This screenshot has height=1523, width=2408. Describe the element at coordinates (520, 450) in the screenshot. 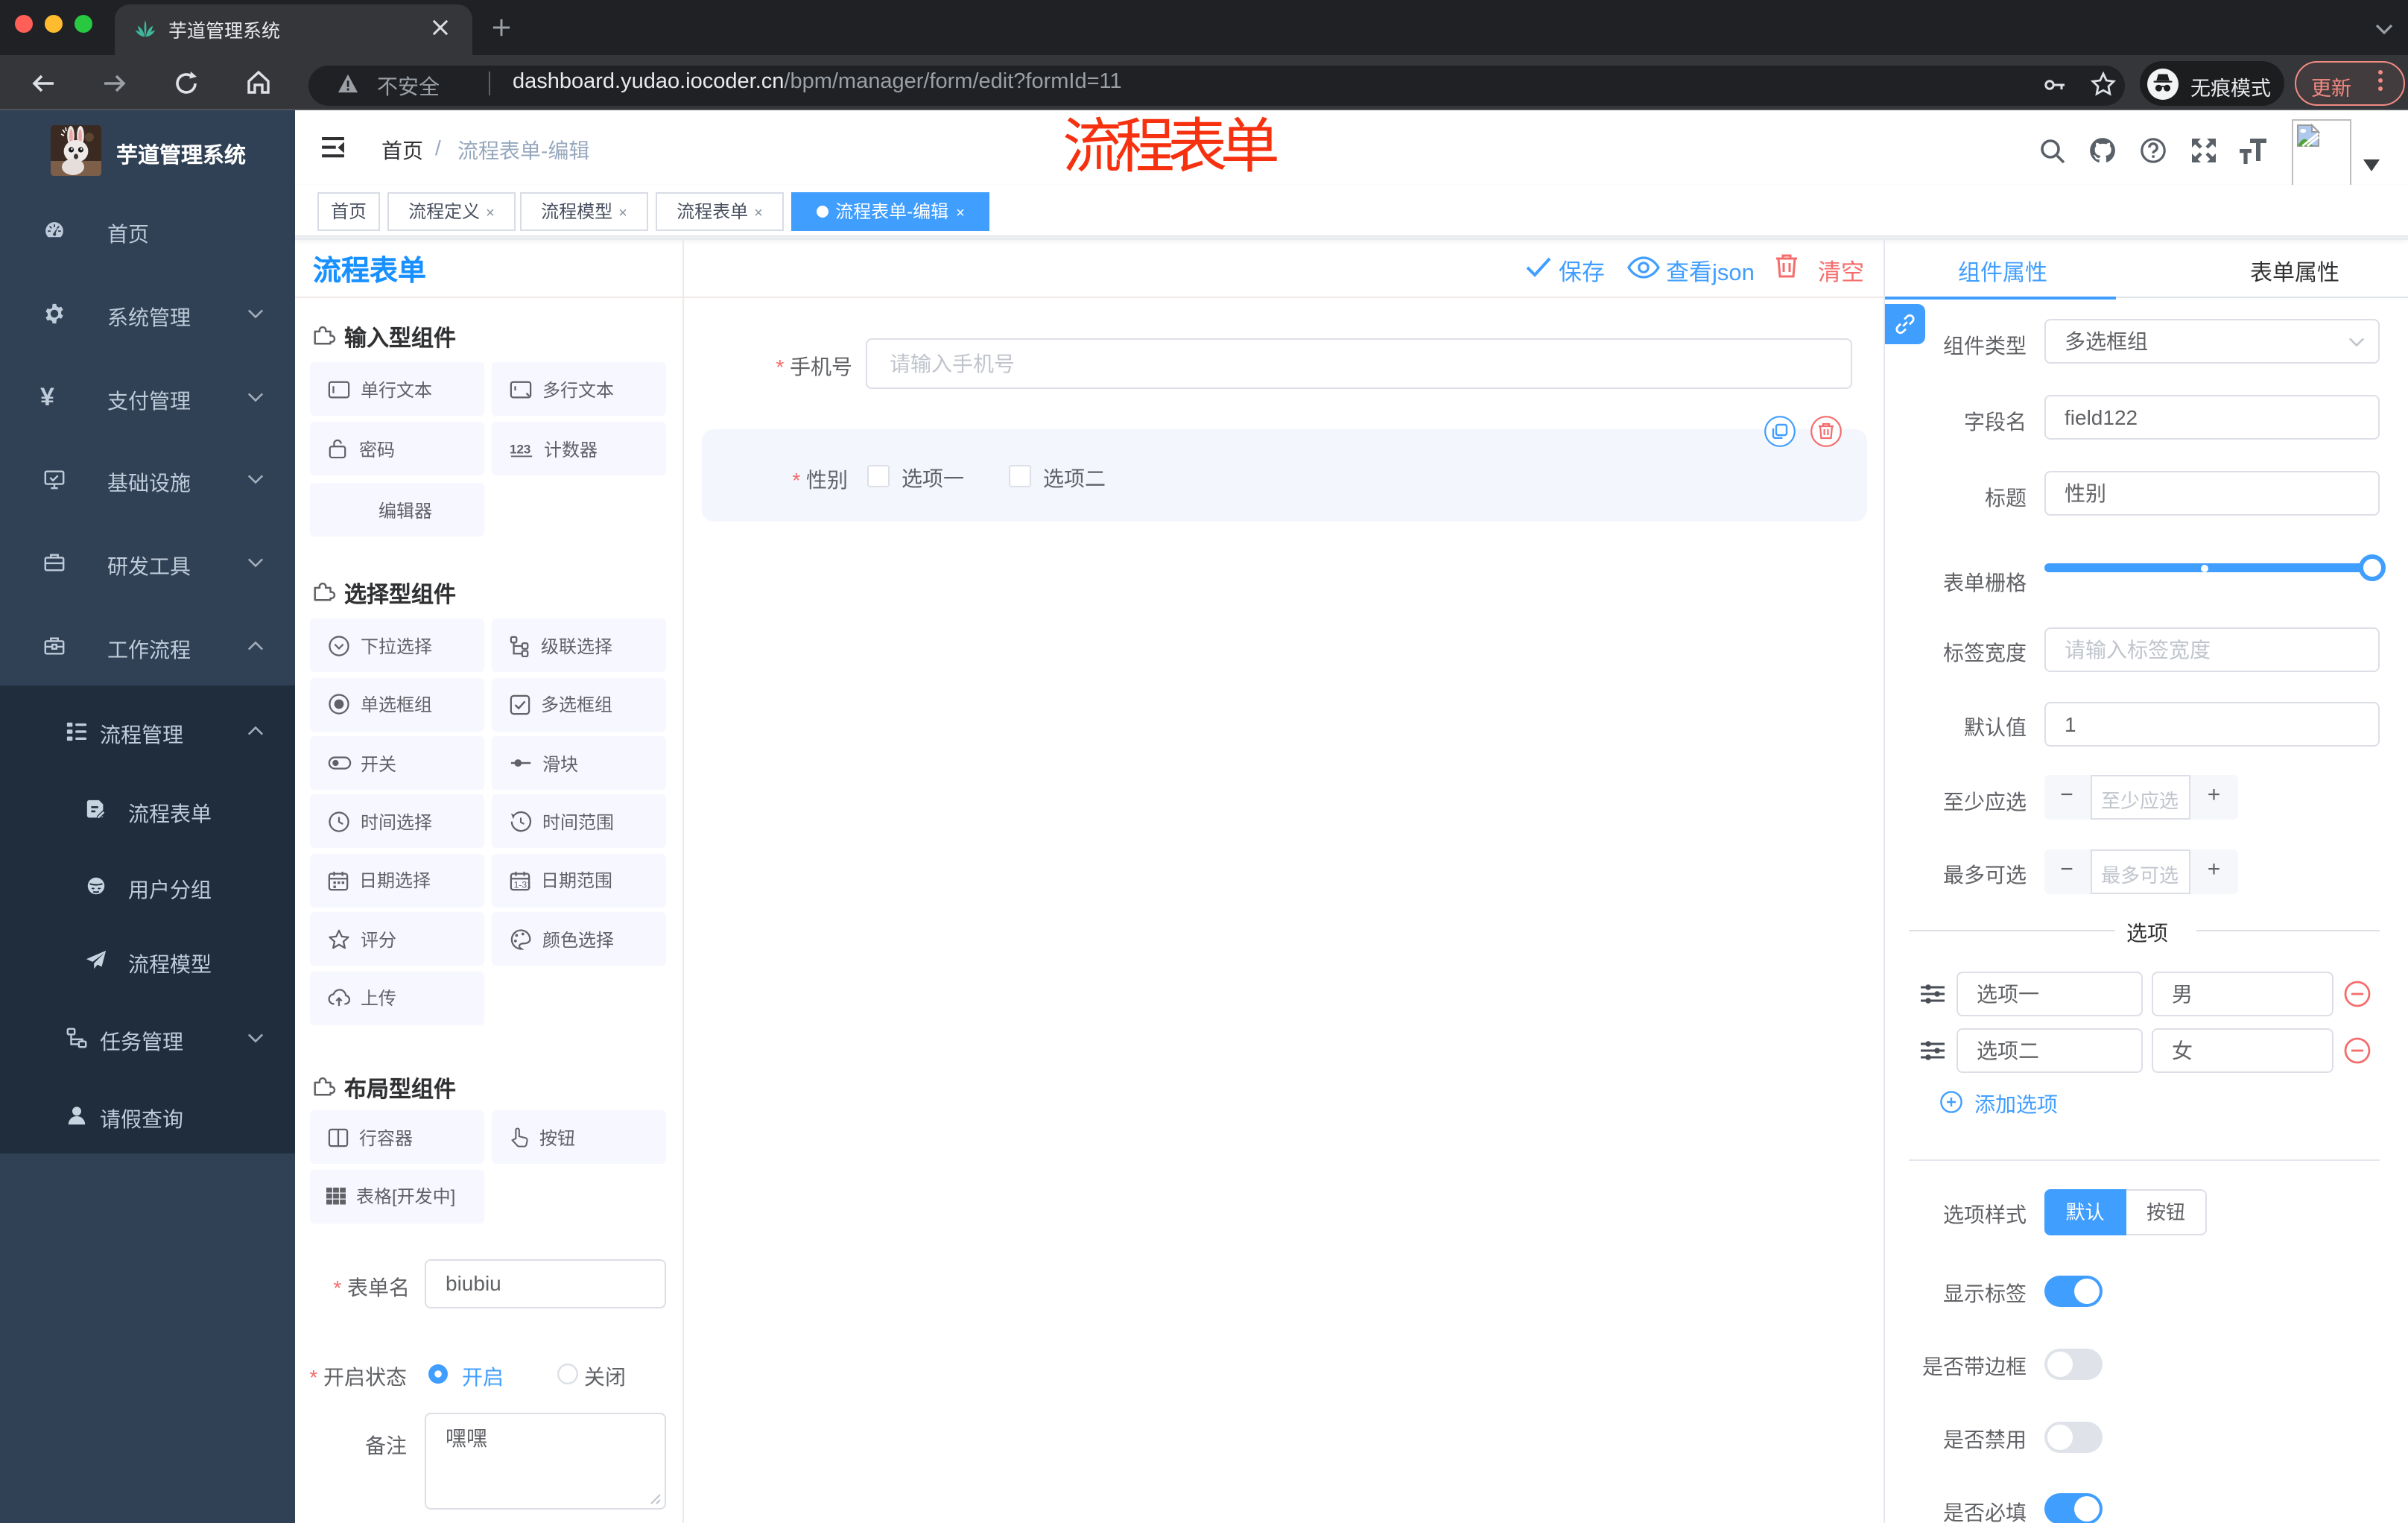

I see `svg-text: 123` at that location.